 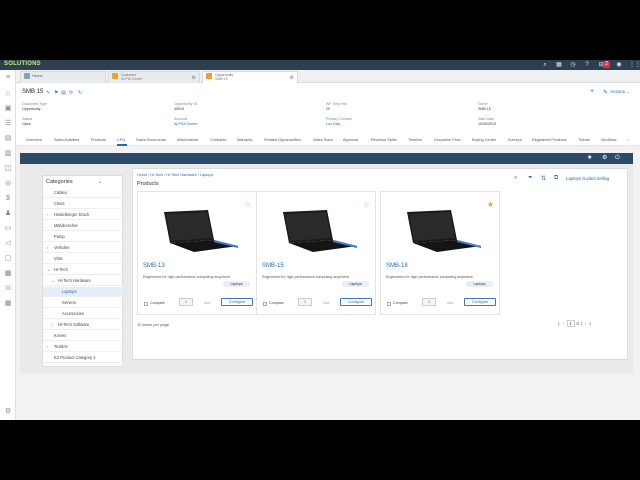 I want to click on tab-customer: Customer SLPW Center ⚙, so click(x=154, y=77).